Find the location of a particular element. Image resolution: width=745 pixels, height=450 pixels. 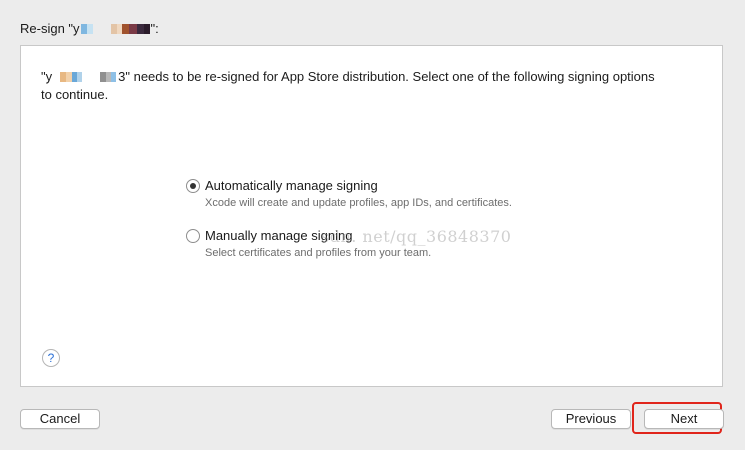

message-fragment: 3 is located at coordinates (122, 76).